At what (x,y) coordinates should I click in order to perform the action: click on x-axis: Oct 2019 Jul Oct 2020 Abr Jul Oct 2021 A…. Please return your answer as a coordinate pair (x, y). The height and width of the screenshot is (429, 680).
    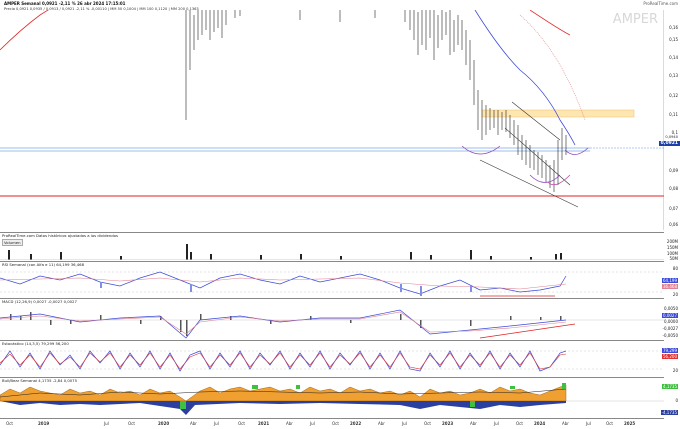
    Looking at the image, I should click on (332, 425).